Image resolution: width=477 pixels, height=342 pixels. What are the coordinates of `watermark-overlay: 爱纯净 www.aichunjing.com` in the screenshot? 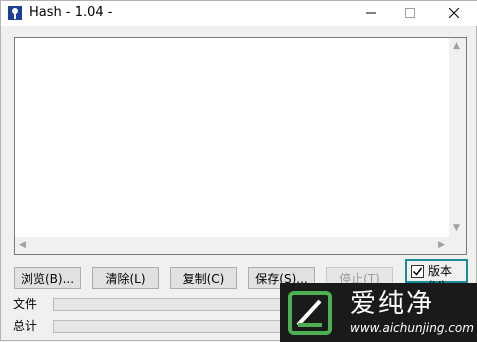 It's located at (378, 312).